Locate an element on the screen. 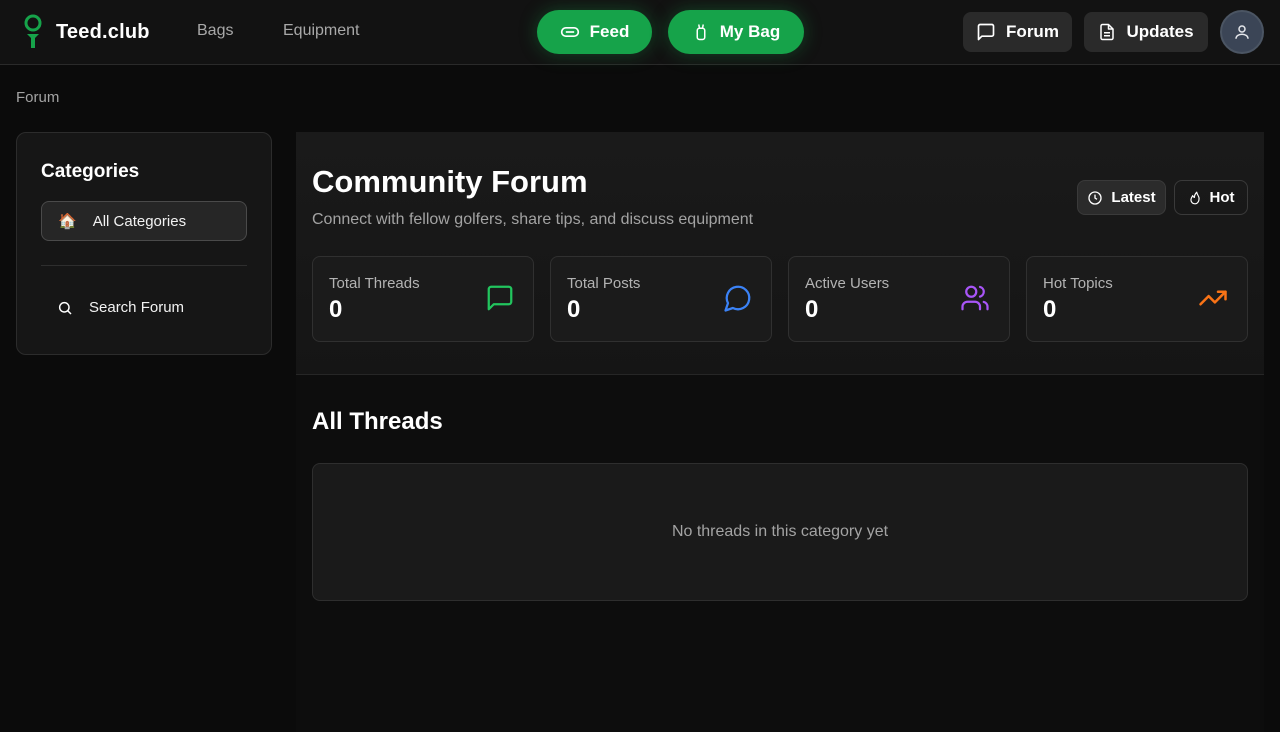 This screenshot has width=1280, height=732. categories-sidebar: Categories 🏠 All Categories Search Forum is located at coordinates (144, 243).